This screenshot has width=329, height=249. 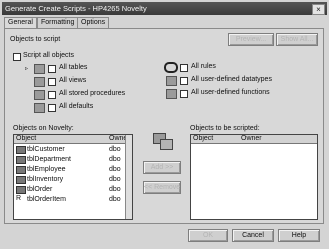 What do you see at coordinates (318, 9) in the screenshot?
I see `close-button: ×` at bounding box center [318, 9].